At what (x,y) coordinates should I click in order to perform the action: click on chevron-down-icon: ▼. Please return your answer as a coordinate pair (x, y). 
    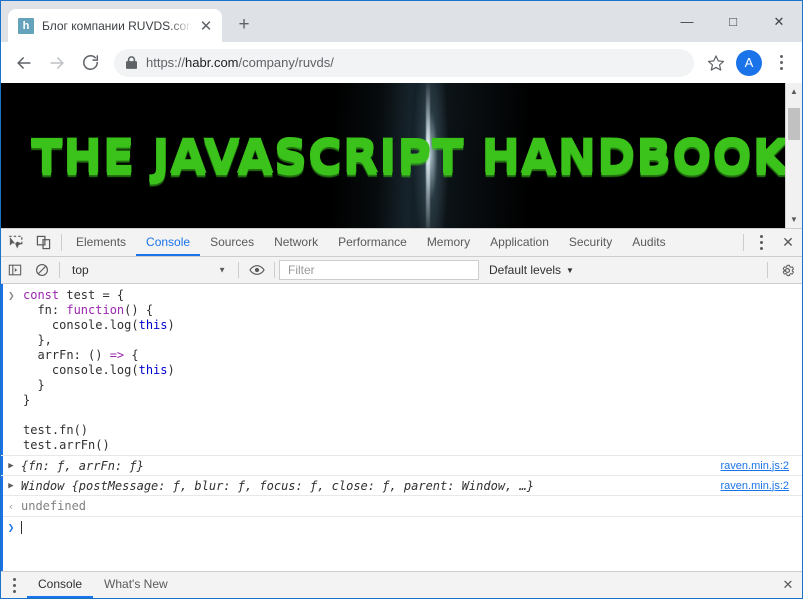
    Looking at the image, I should click on (222, 270).